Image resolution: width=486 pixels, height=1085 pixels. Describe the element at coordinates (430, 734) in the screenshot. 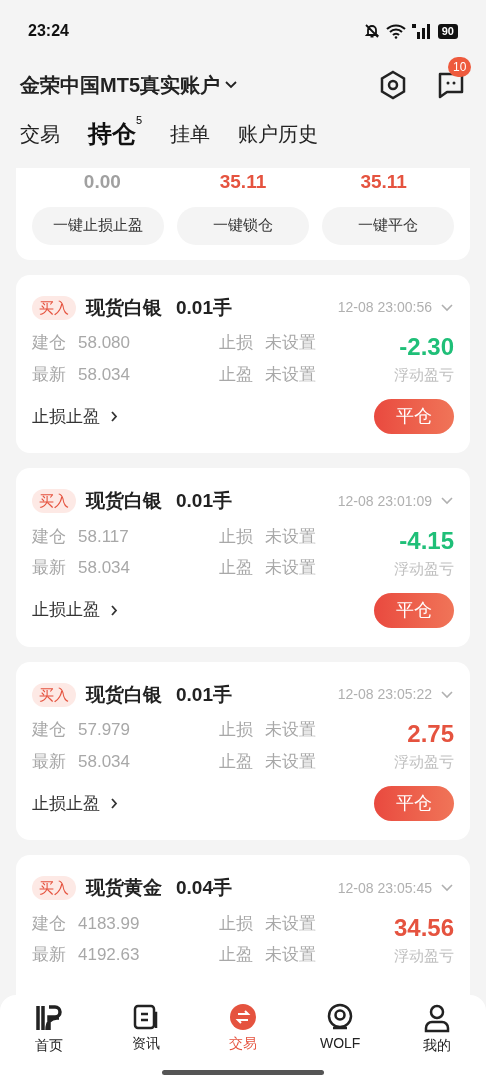

I see `floating-pnl: 2.75` at that location.